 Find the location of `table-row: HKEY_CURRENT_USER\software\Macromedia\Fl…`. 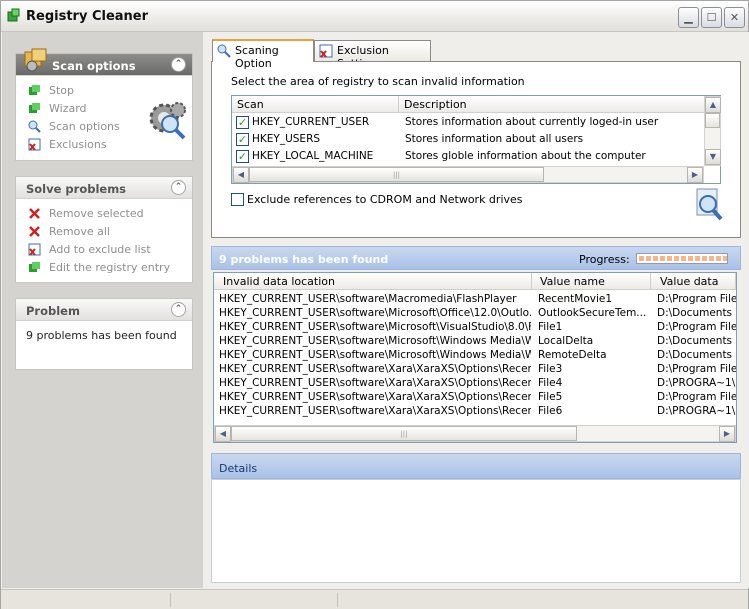

table-row: HKEY_CURRENT_USER\software\Macromedia\Fl… is located at coordinates (475, 300).